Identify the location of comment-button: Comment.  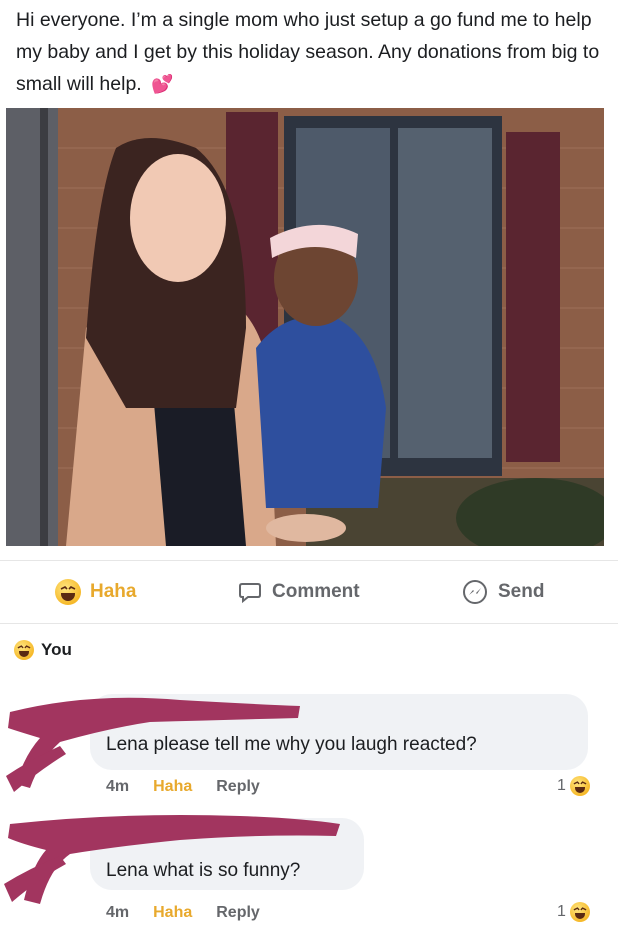
(299, 592).